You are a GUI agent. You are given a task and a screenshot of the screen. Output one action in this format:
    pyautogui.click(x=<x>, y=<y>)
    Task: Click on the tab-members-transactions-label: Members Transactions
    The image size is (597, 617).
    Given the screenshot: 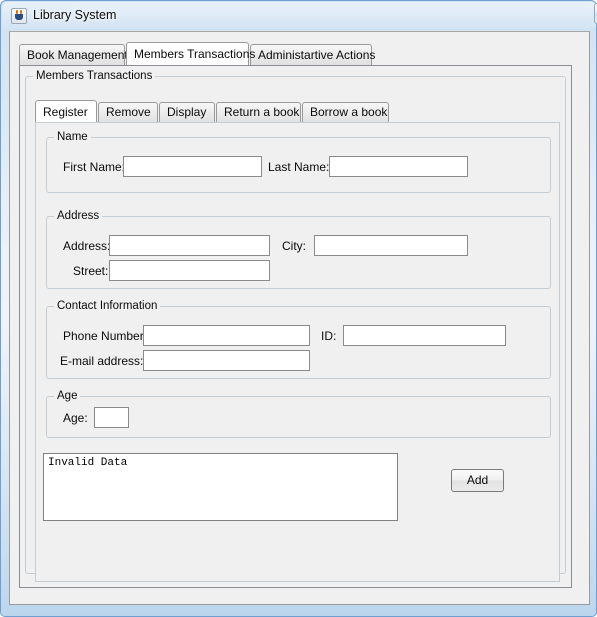 What is the action you would take?
    pyautogui.click(x=195, y=54)
    